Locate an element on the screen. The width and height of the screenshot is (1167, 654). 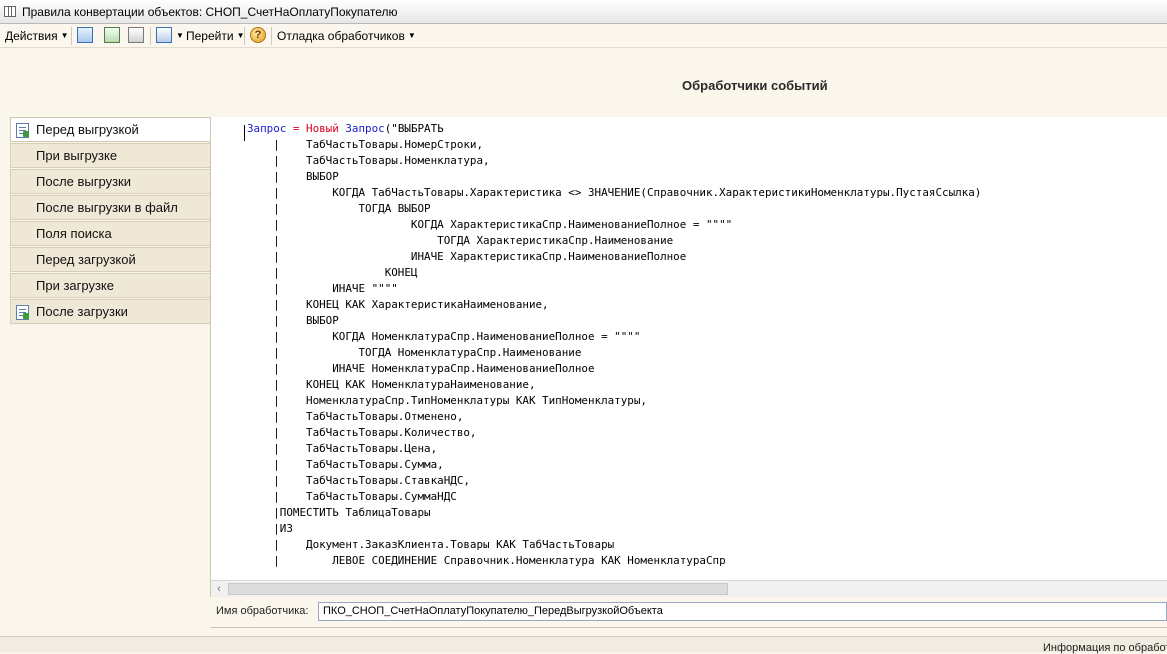
handler-name-label: Имя обработчика: is located at coordinates (262, 611).